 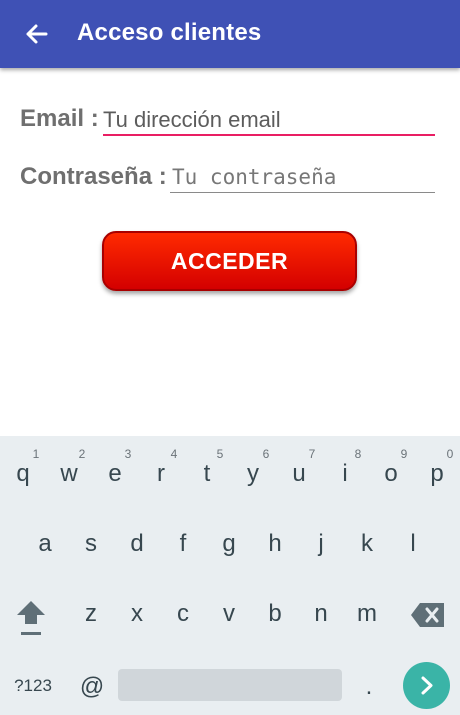 What do you see at coordinates (229, 544) in the screenshot?
I see `key: g` at bounding box center [229, 544].